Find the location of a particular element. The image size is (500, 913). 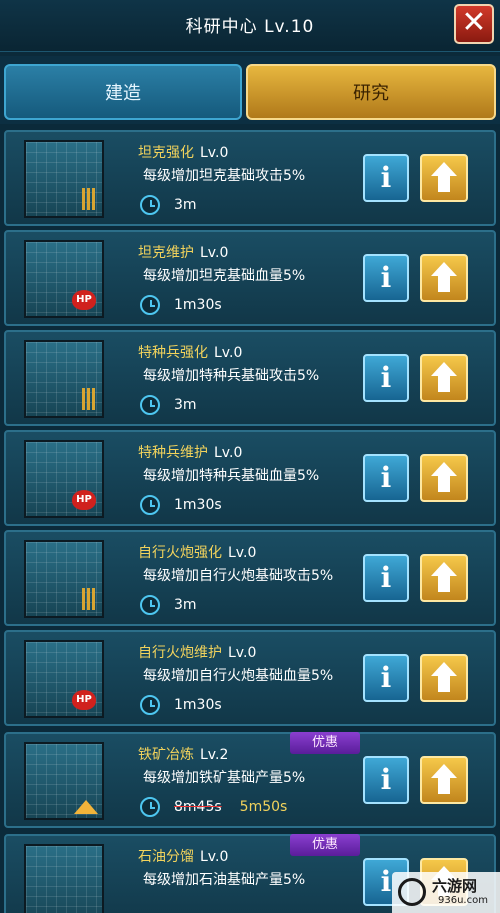

soldier-icon: HP is located at coordinates (64, 479).